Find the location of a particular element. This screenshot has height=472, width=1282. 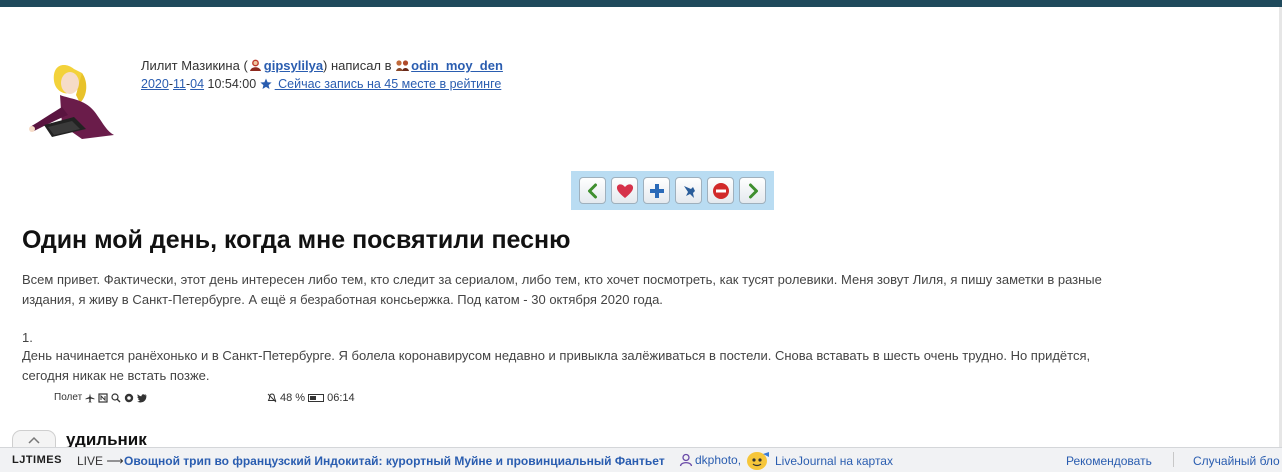

previous-arrow-icon is located at coordinates (592, 190).